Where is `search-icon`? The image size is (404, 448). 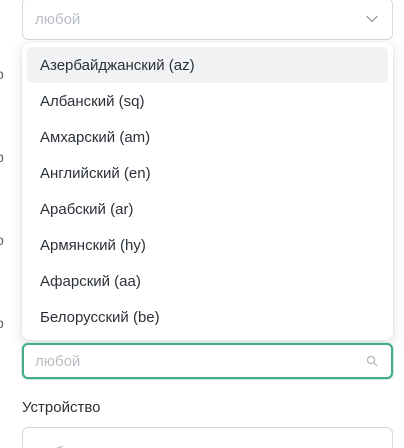
search-icon is located at coordinates (372, 361).